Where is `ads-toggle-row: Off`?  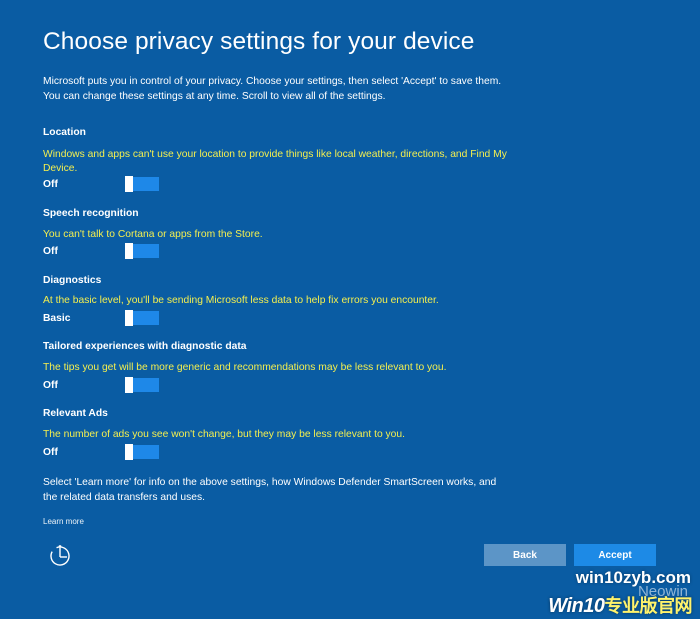 ads-toggle-row: Off is located at coordinates (108, 452).